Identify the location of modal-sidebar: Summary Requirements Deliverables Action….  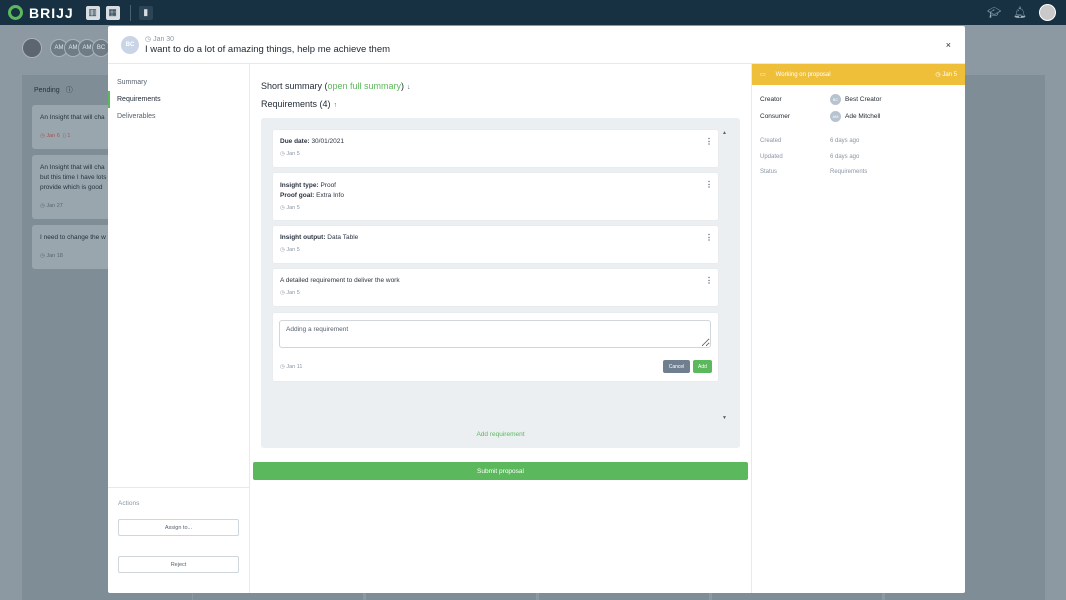
(179, 328).